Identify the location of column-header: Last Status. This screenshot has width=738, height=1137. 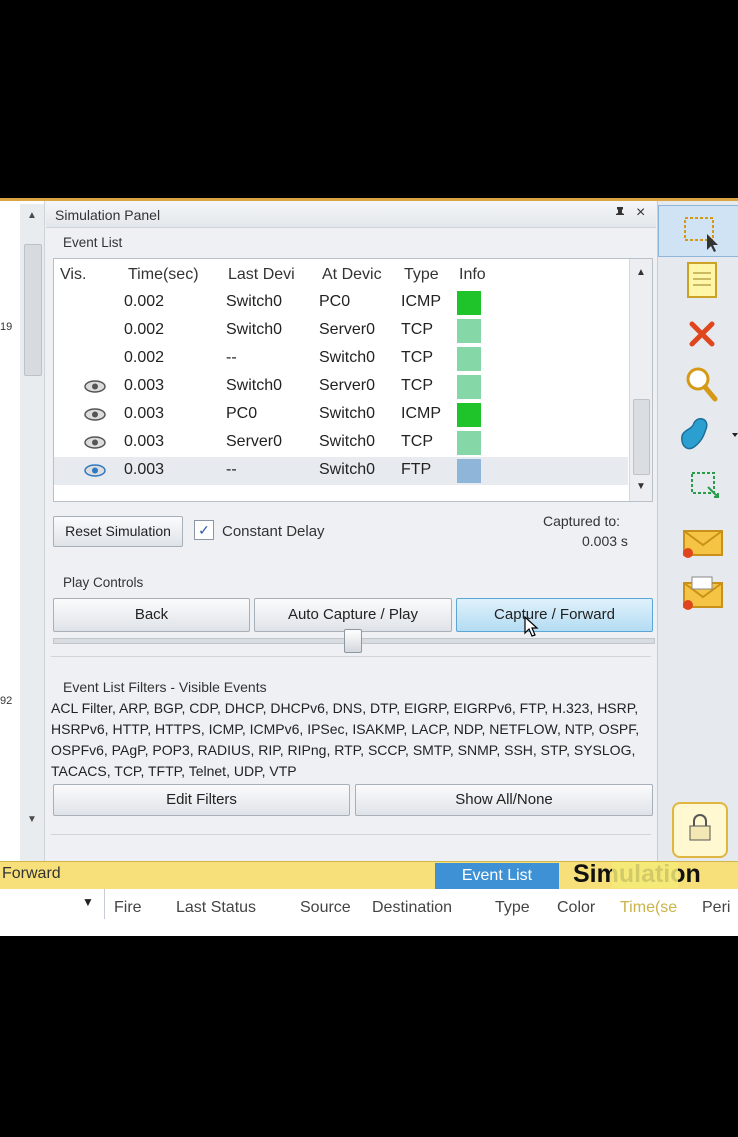
(216, 908).